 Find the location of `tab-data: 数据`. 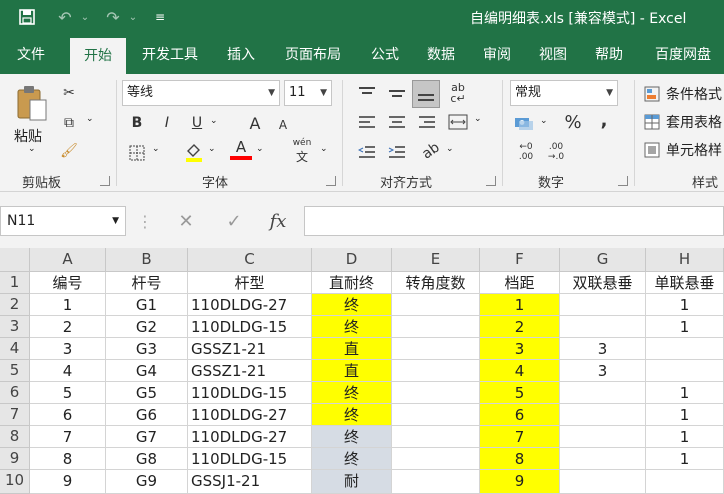

tab-data: 数据 is located at coordinates (441, 55).